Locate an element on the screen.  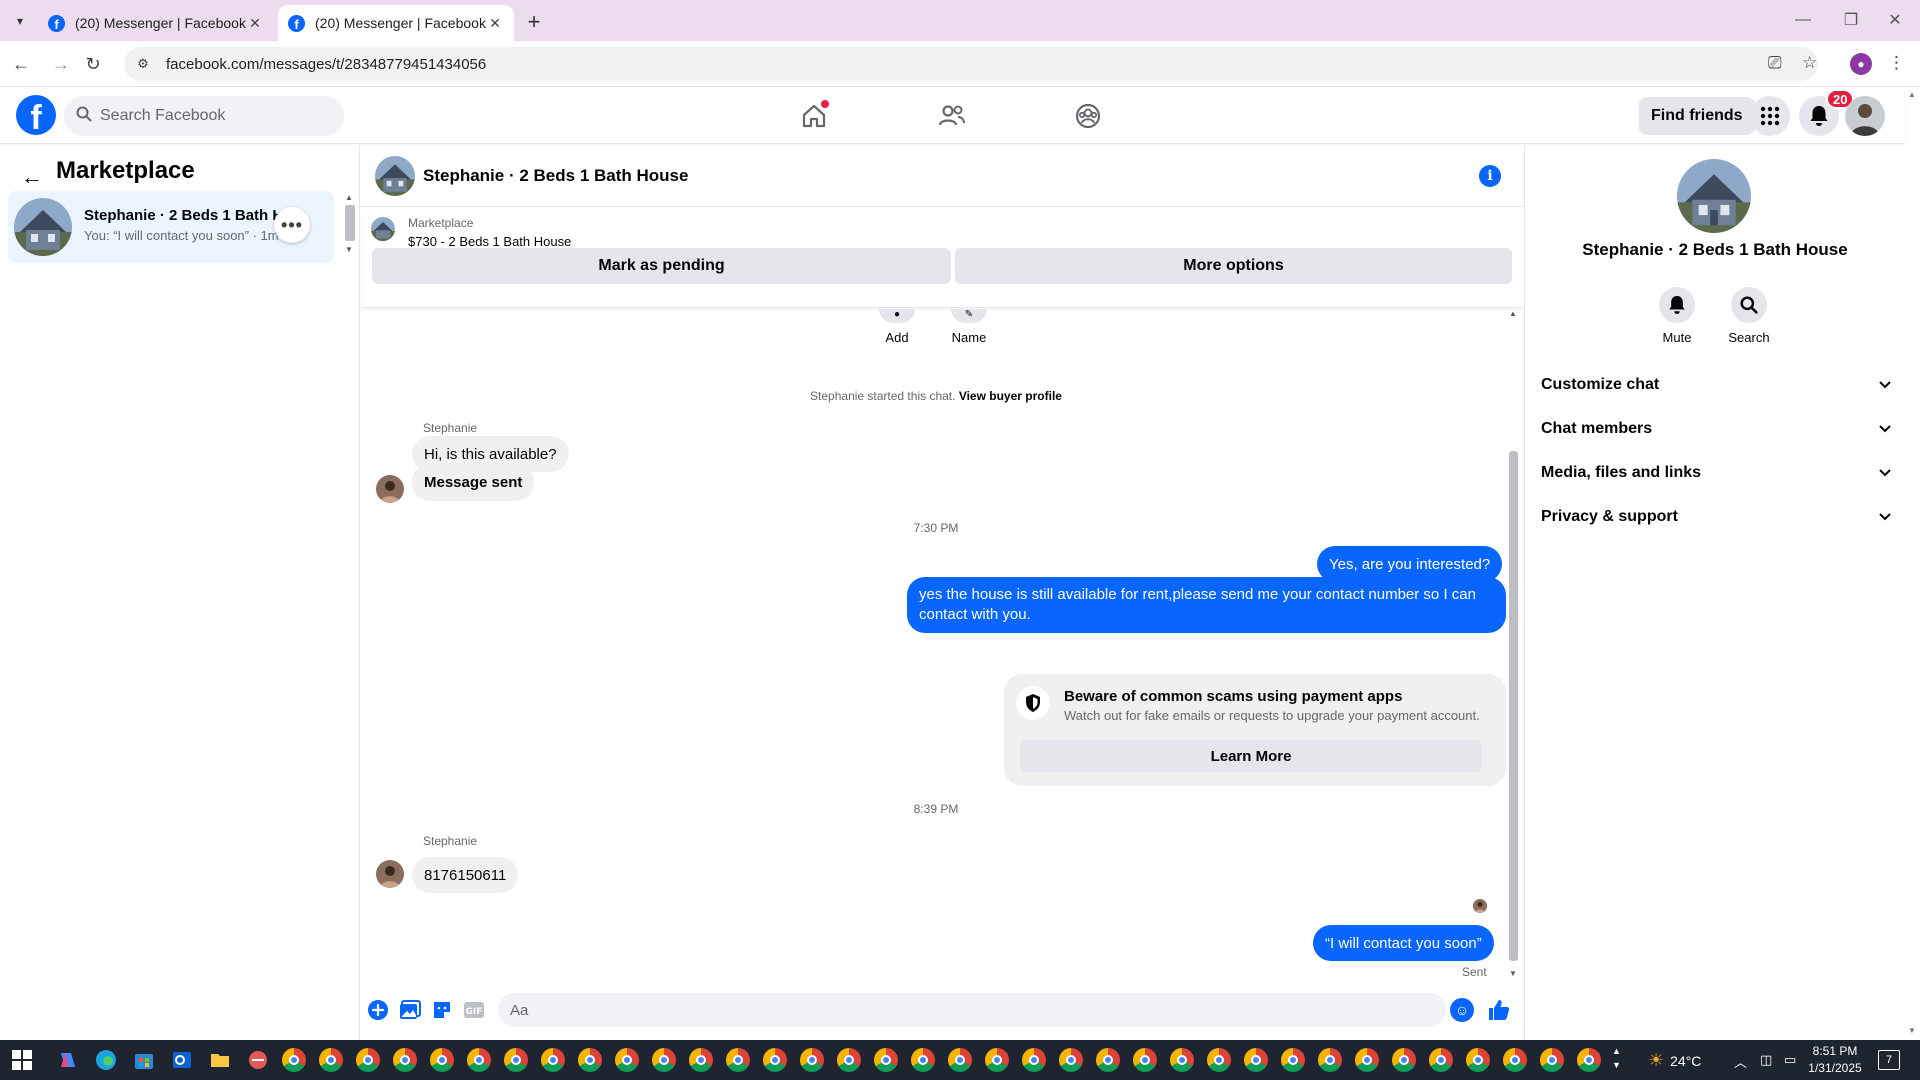
snipping-tool-icon is located at coordinates (258, 1060).